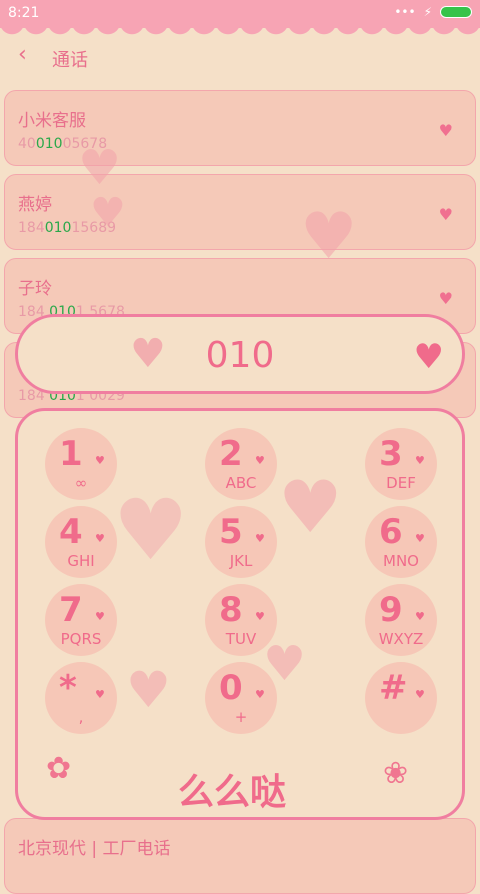 This screenshot has width=480, height=894. What do you see at coordinates (456, 12) in the screenshot?
I see `battery-icon` at bounding box center [456, 12].